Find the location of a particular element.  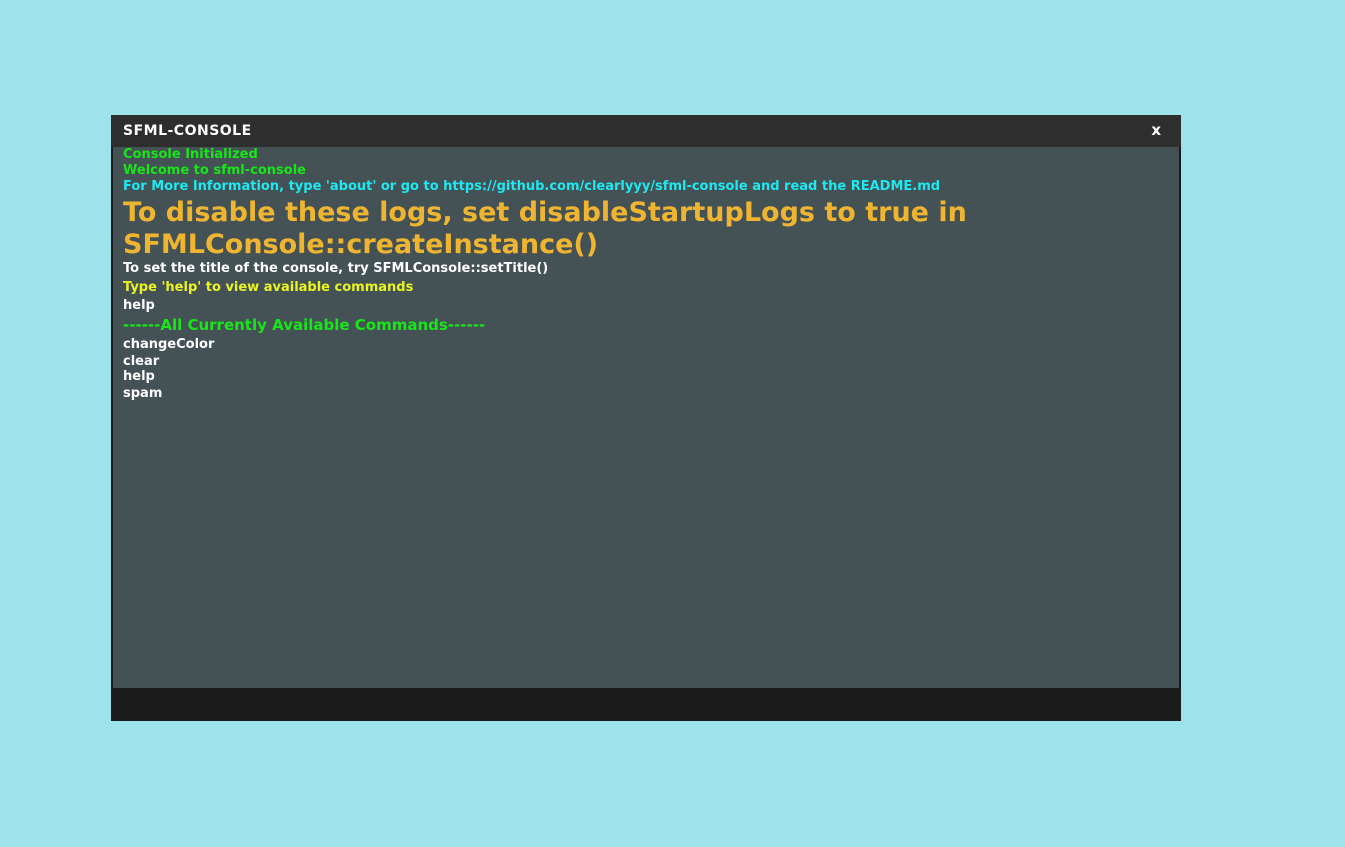

log-line-console-initialized: Console Initialized is located at coordinates (190, 154).